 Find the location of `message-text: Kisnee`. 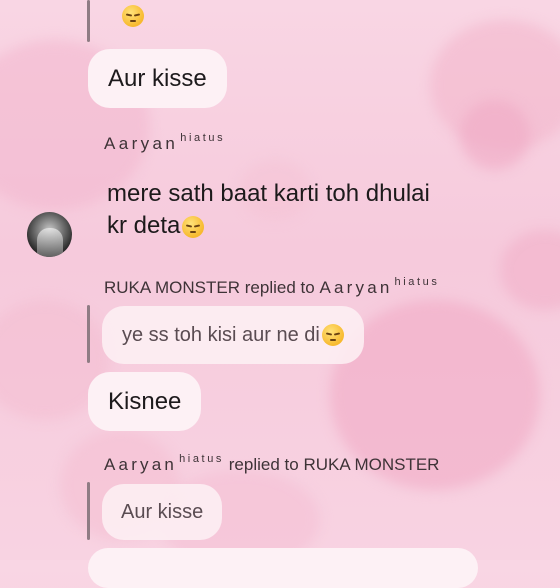

message-text: Kisnee is located at coordinates (145, 401).